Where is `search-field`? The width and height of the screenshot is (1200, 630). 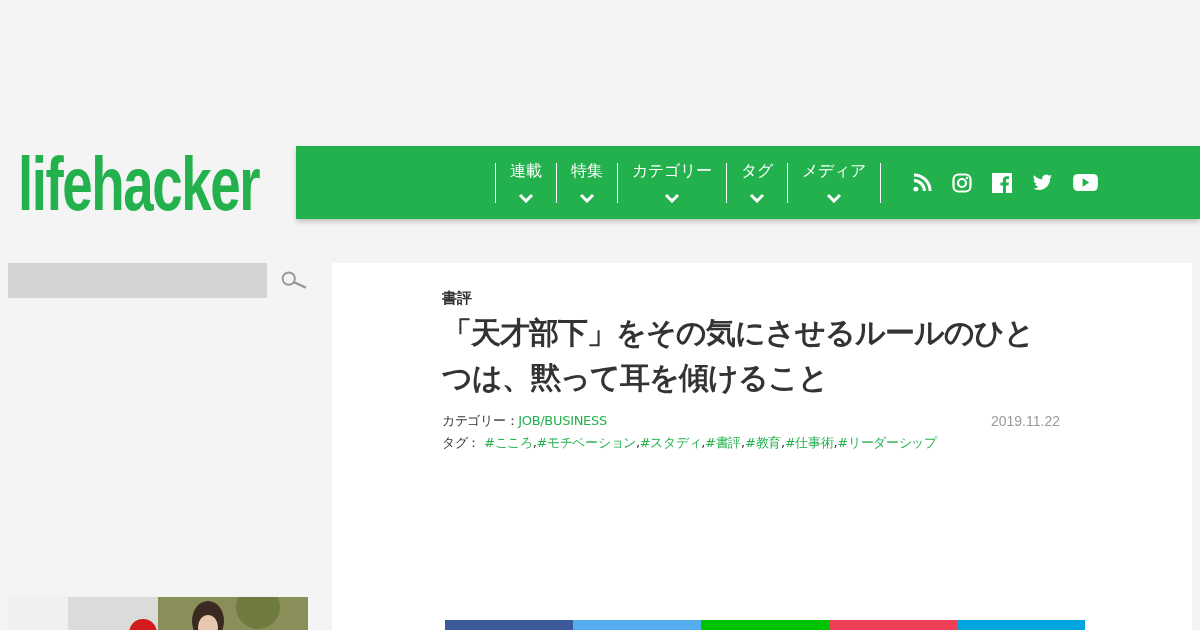 search-field is located at coordinates (138, 280).